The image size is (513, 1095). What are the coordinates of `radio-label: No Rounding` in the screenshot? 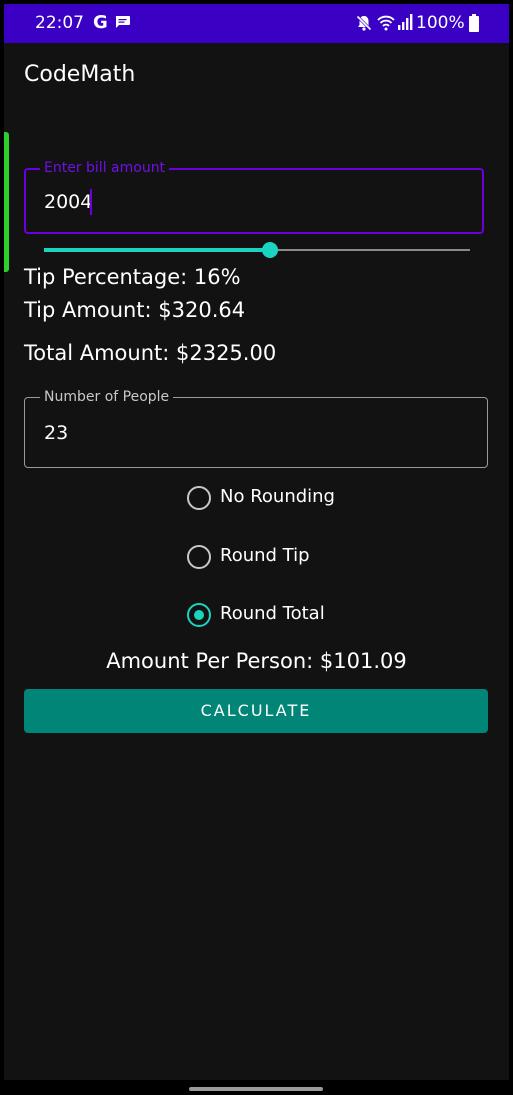 It's located at (277, 496).